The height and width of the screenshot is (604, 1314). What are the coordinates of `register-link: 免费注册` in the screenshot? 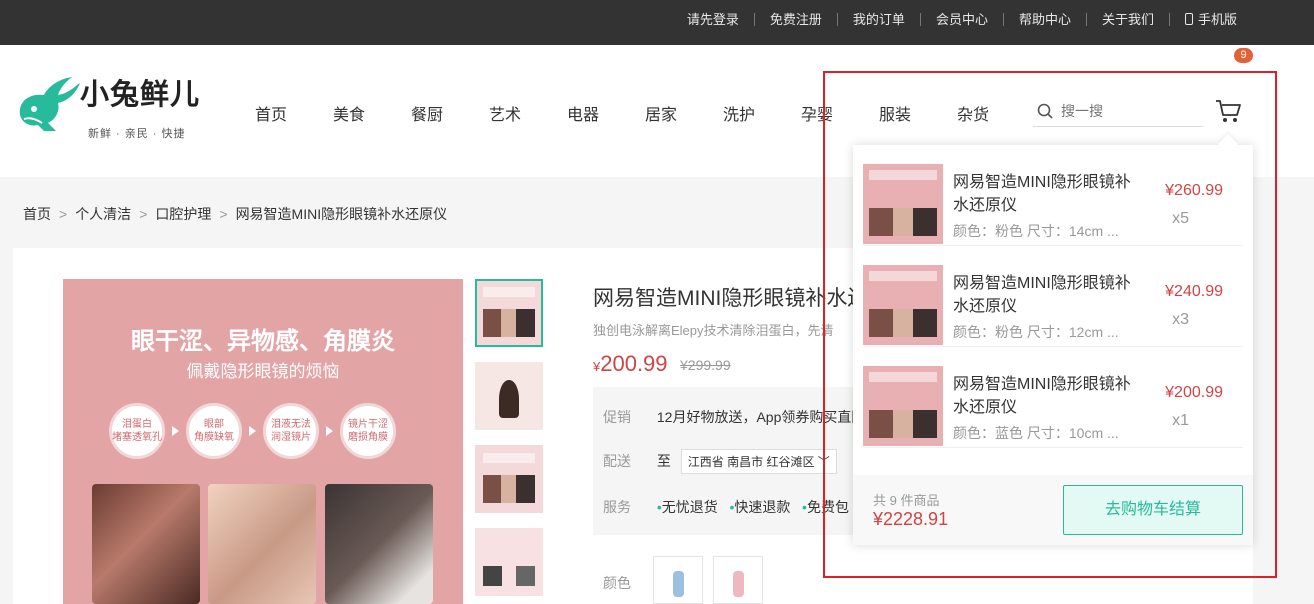 It's located at (795, 19).